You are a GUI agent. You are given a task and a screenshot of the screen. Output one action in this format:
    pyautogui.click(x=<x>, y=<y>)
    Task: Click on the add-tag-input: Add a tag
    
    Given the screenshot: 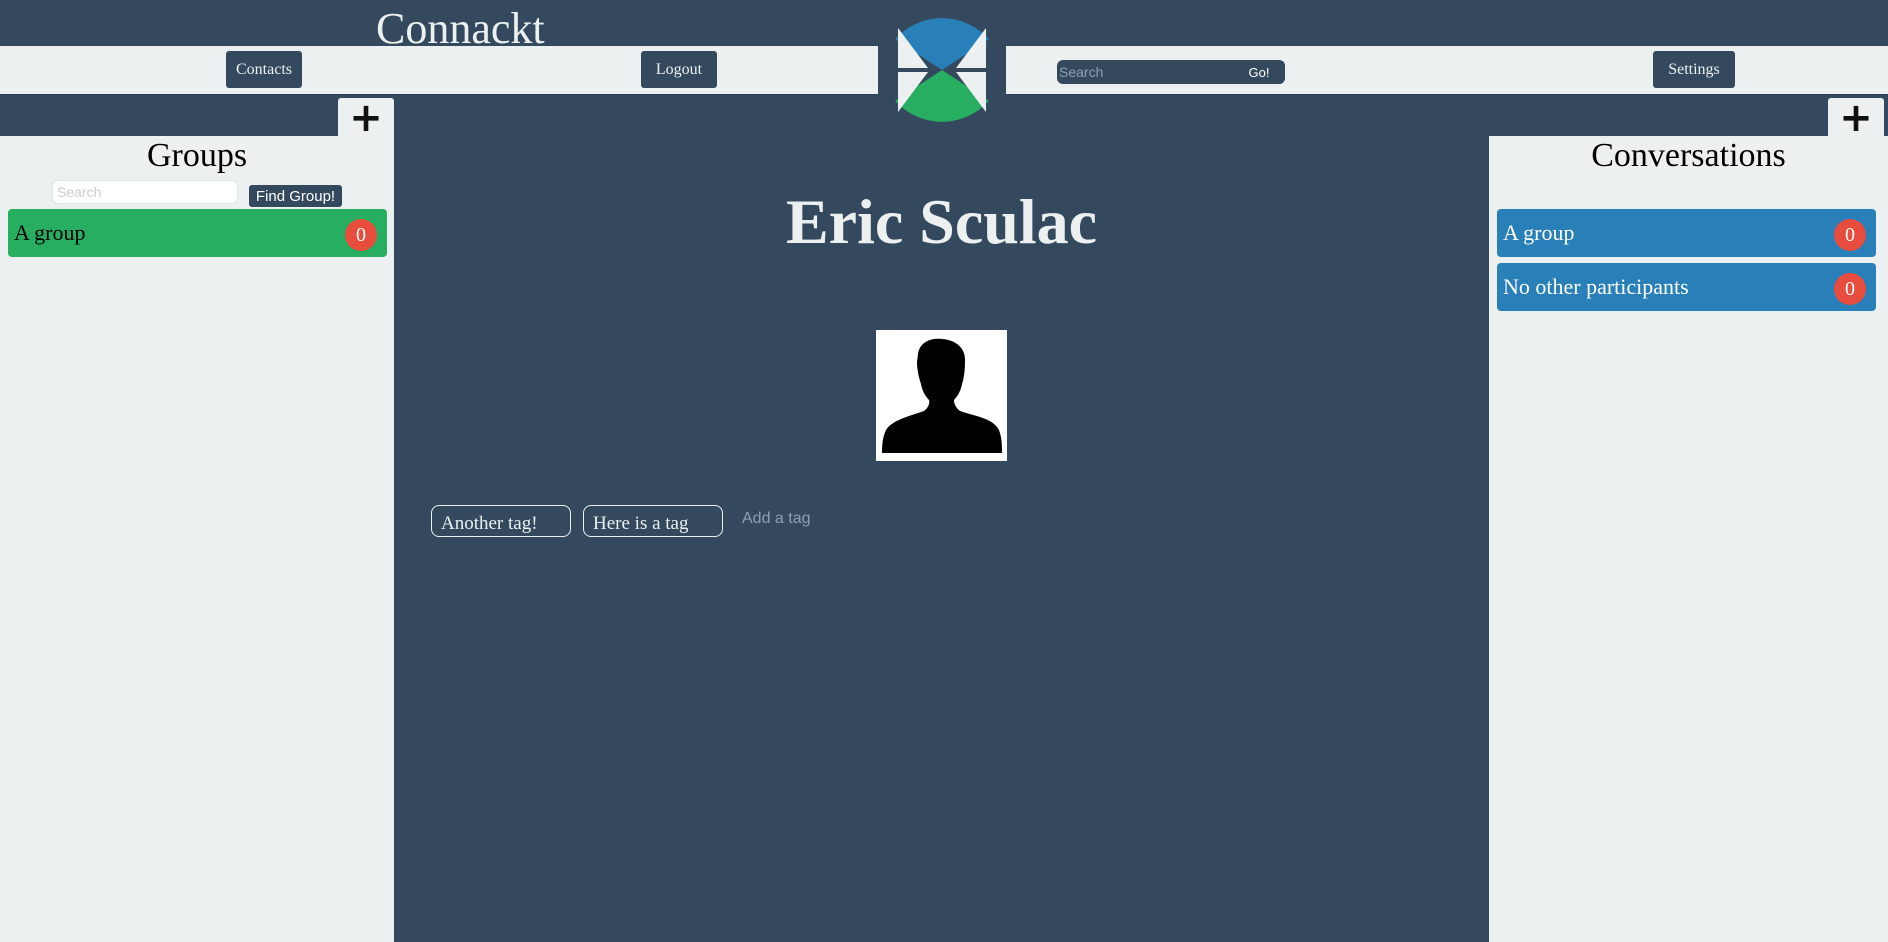 What is the action you would take?
    pyautogui.click(x=776, y=519)
    